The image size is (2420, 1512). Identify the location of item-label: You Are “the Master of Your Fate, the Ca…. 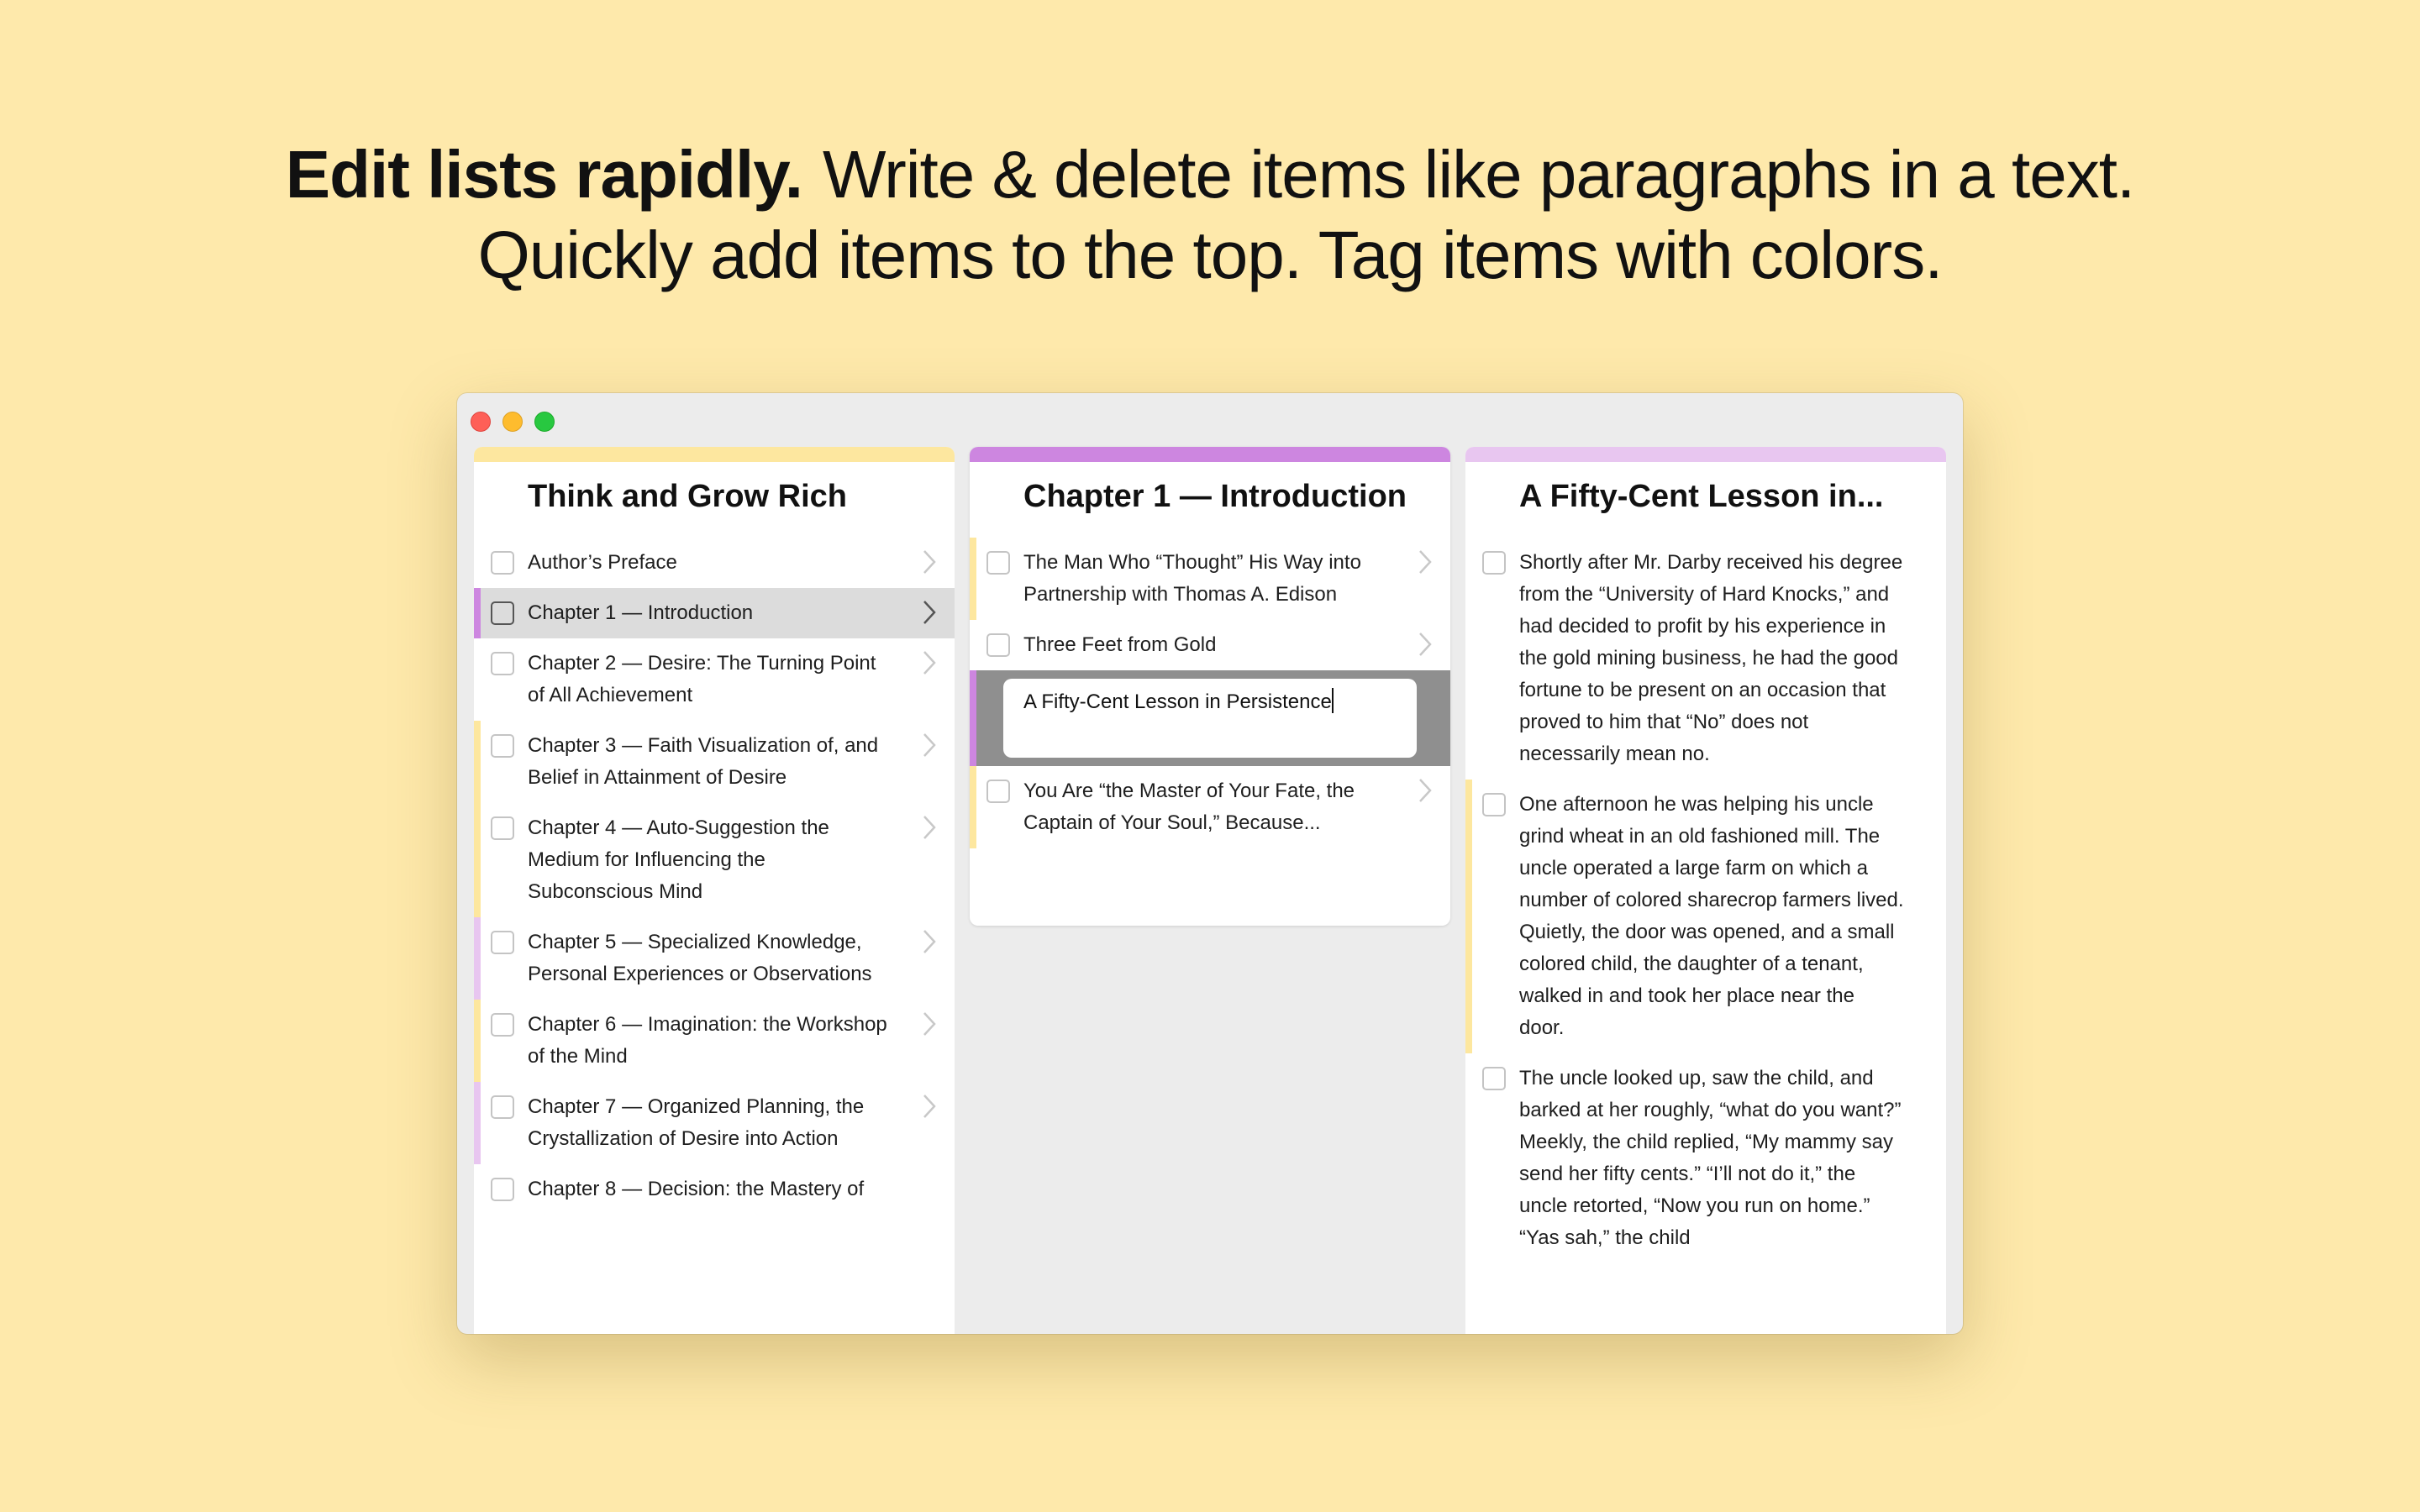
(1189, 807).